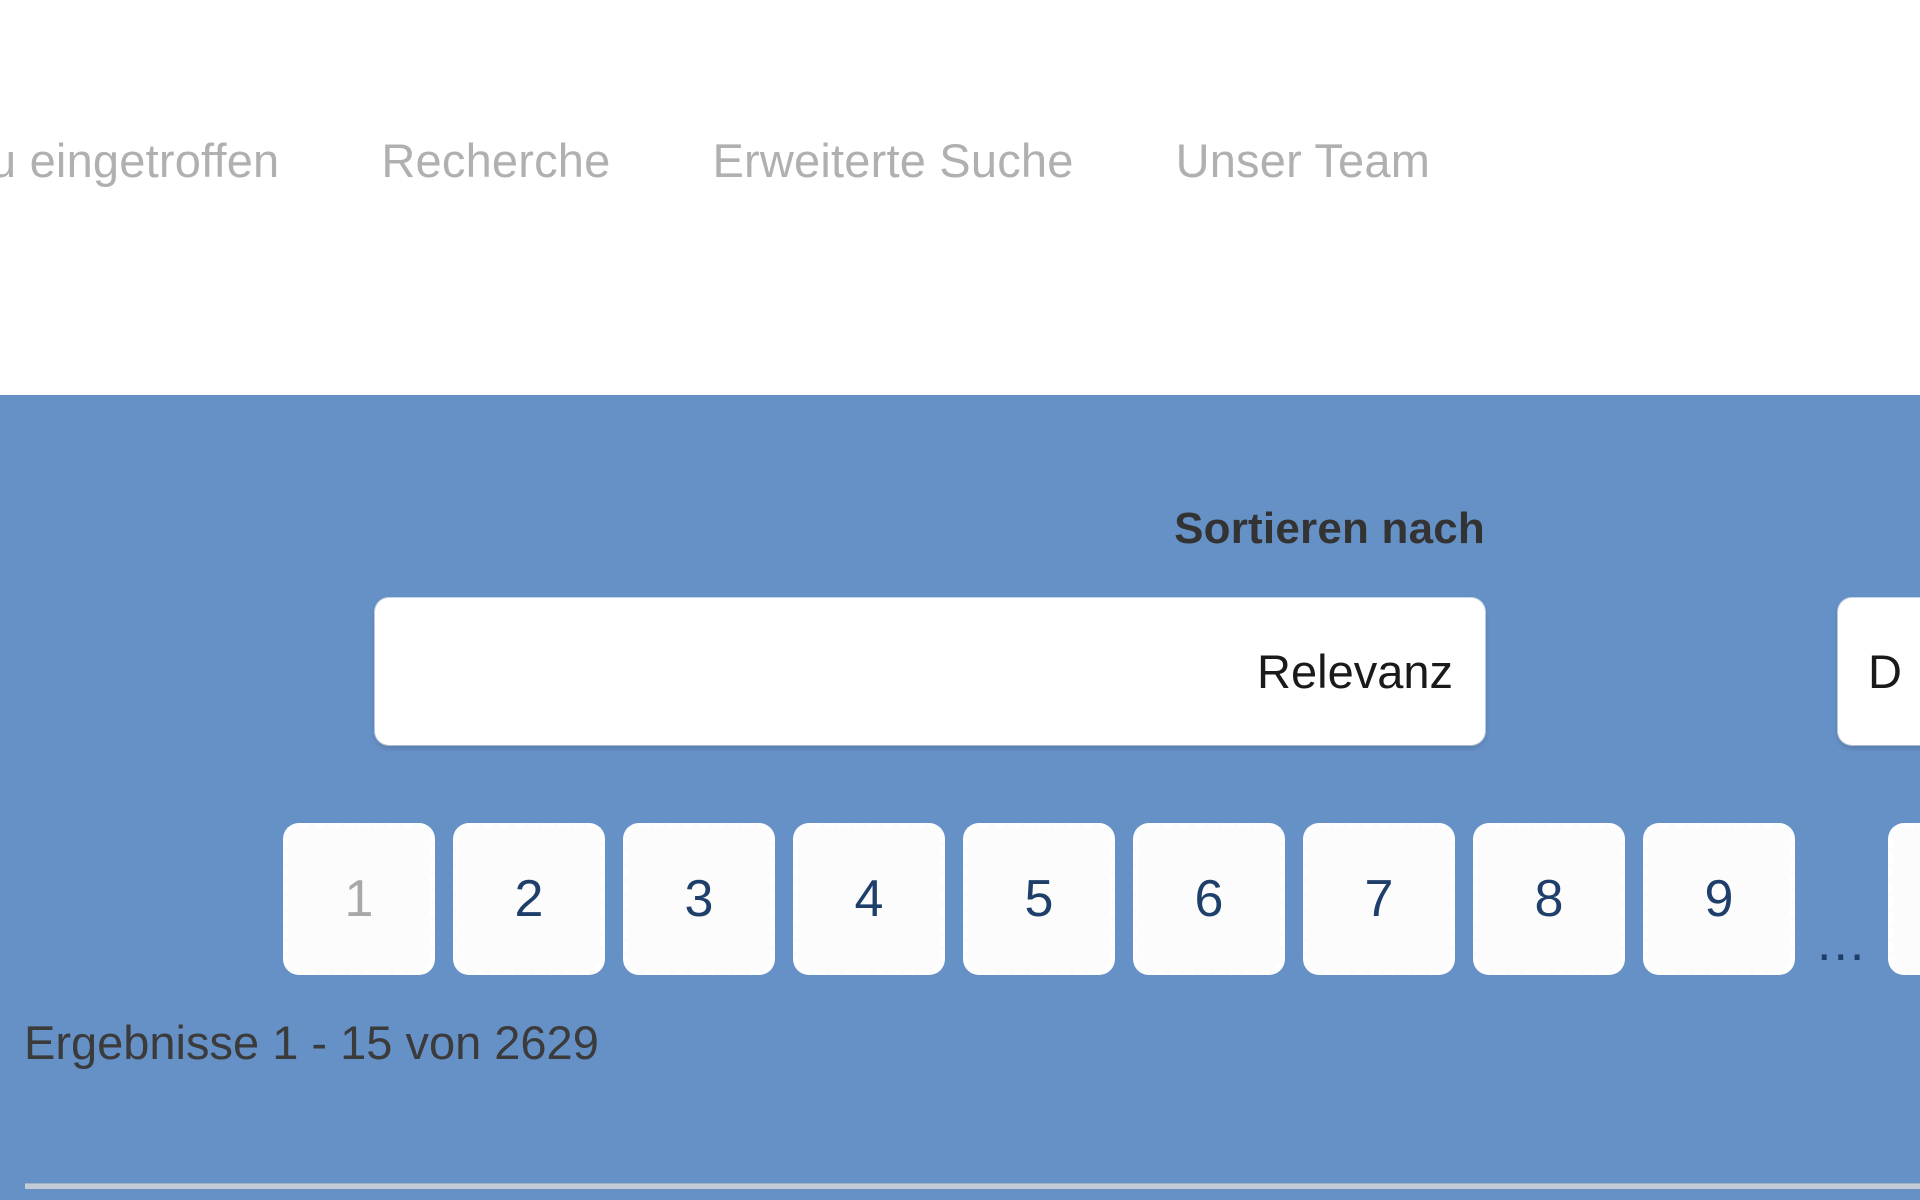  Describe the element at coordinates (1549, 899) in the screenshot. I see `pagination-page-8: 8` at that location.